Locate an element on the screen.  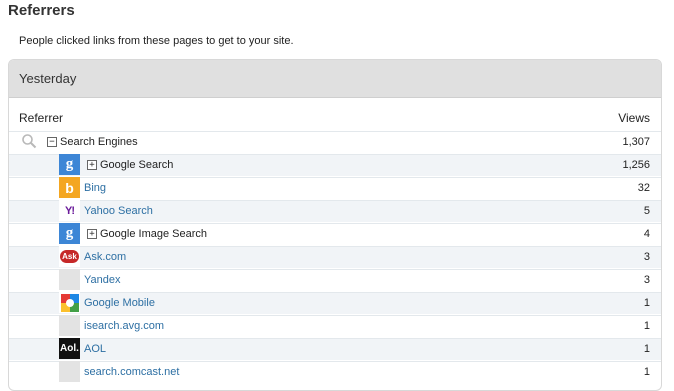
panel-header: Yesterday is located at coordinates (335, 79).